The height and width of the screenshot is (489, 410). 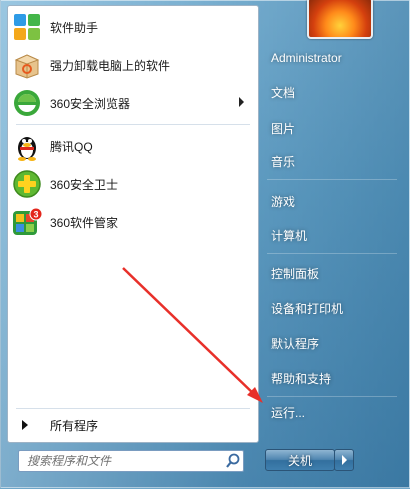 What do you see at coordinates (132, 103) in the screenshot?
I see `program-item-360-browser: 360安全浏览器` at bounding box center [132, 103].